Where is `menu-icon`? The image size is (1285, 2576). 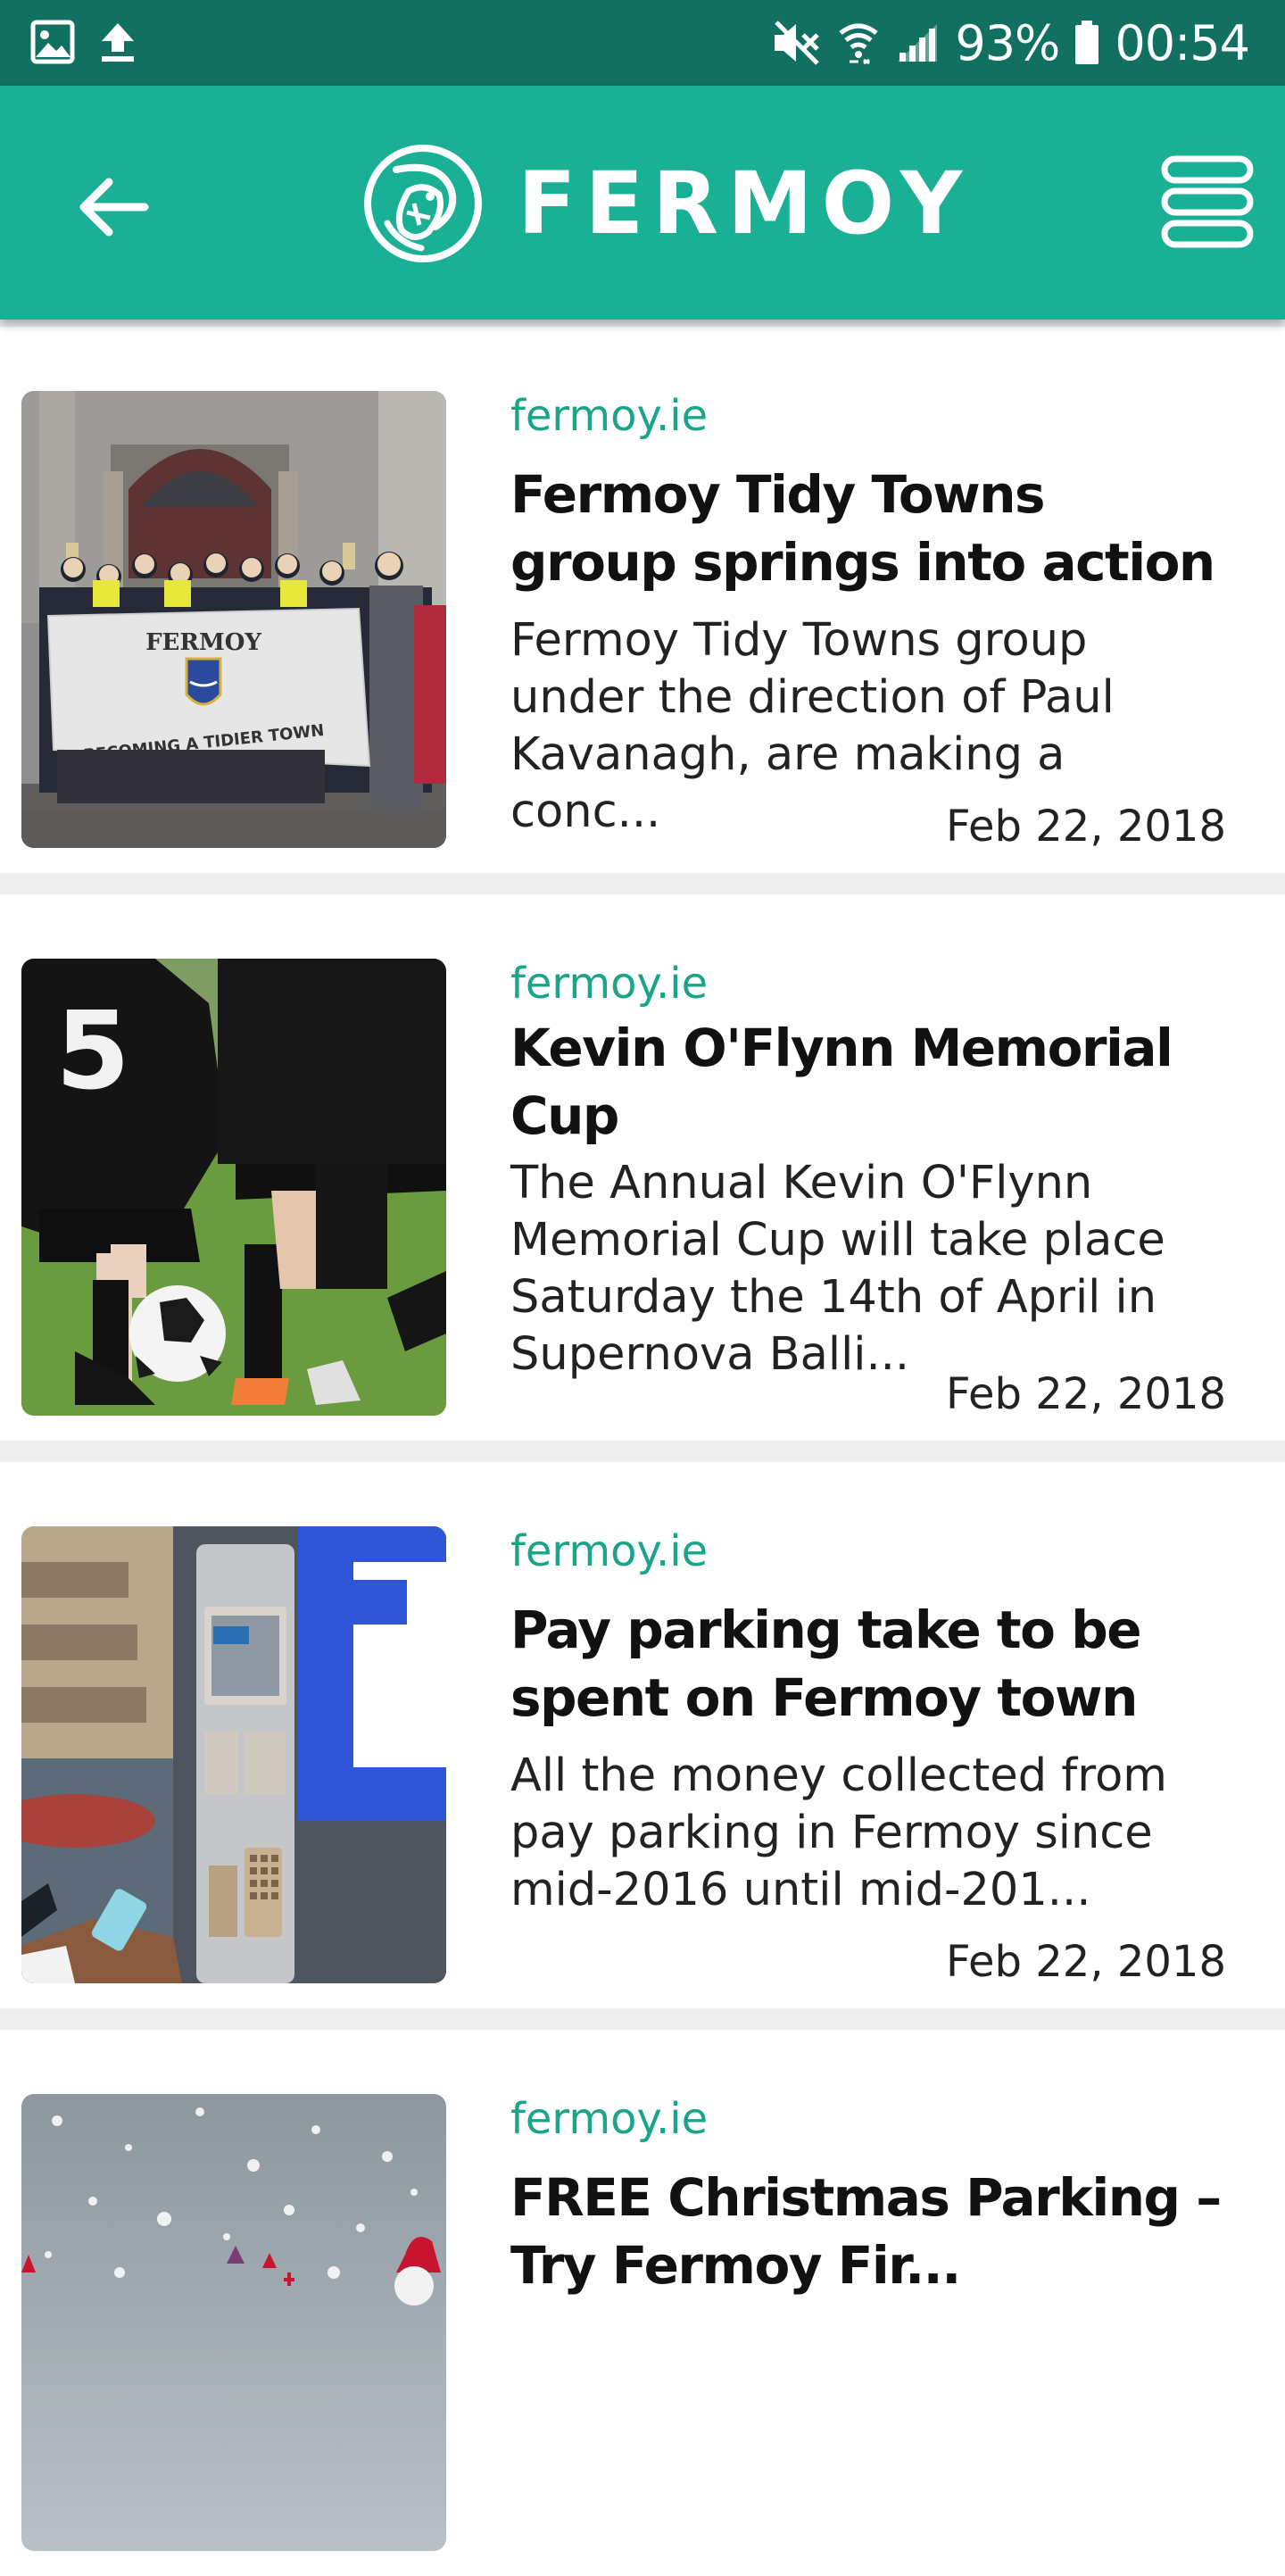 menu-icon is located at coordinates (1207, 202).